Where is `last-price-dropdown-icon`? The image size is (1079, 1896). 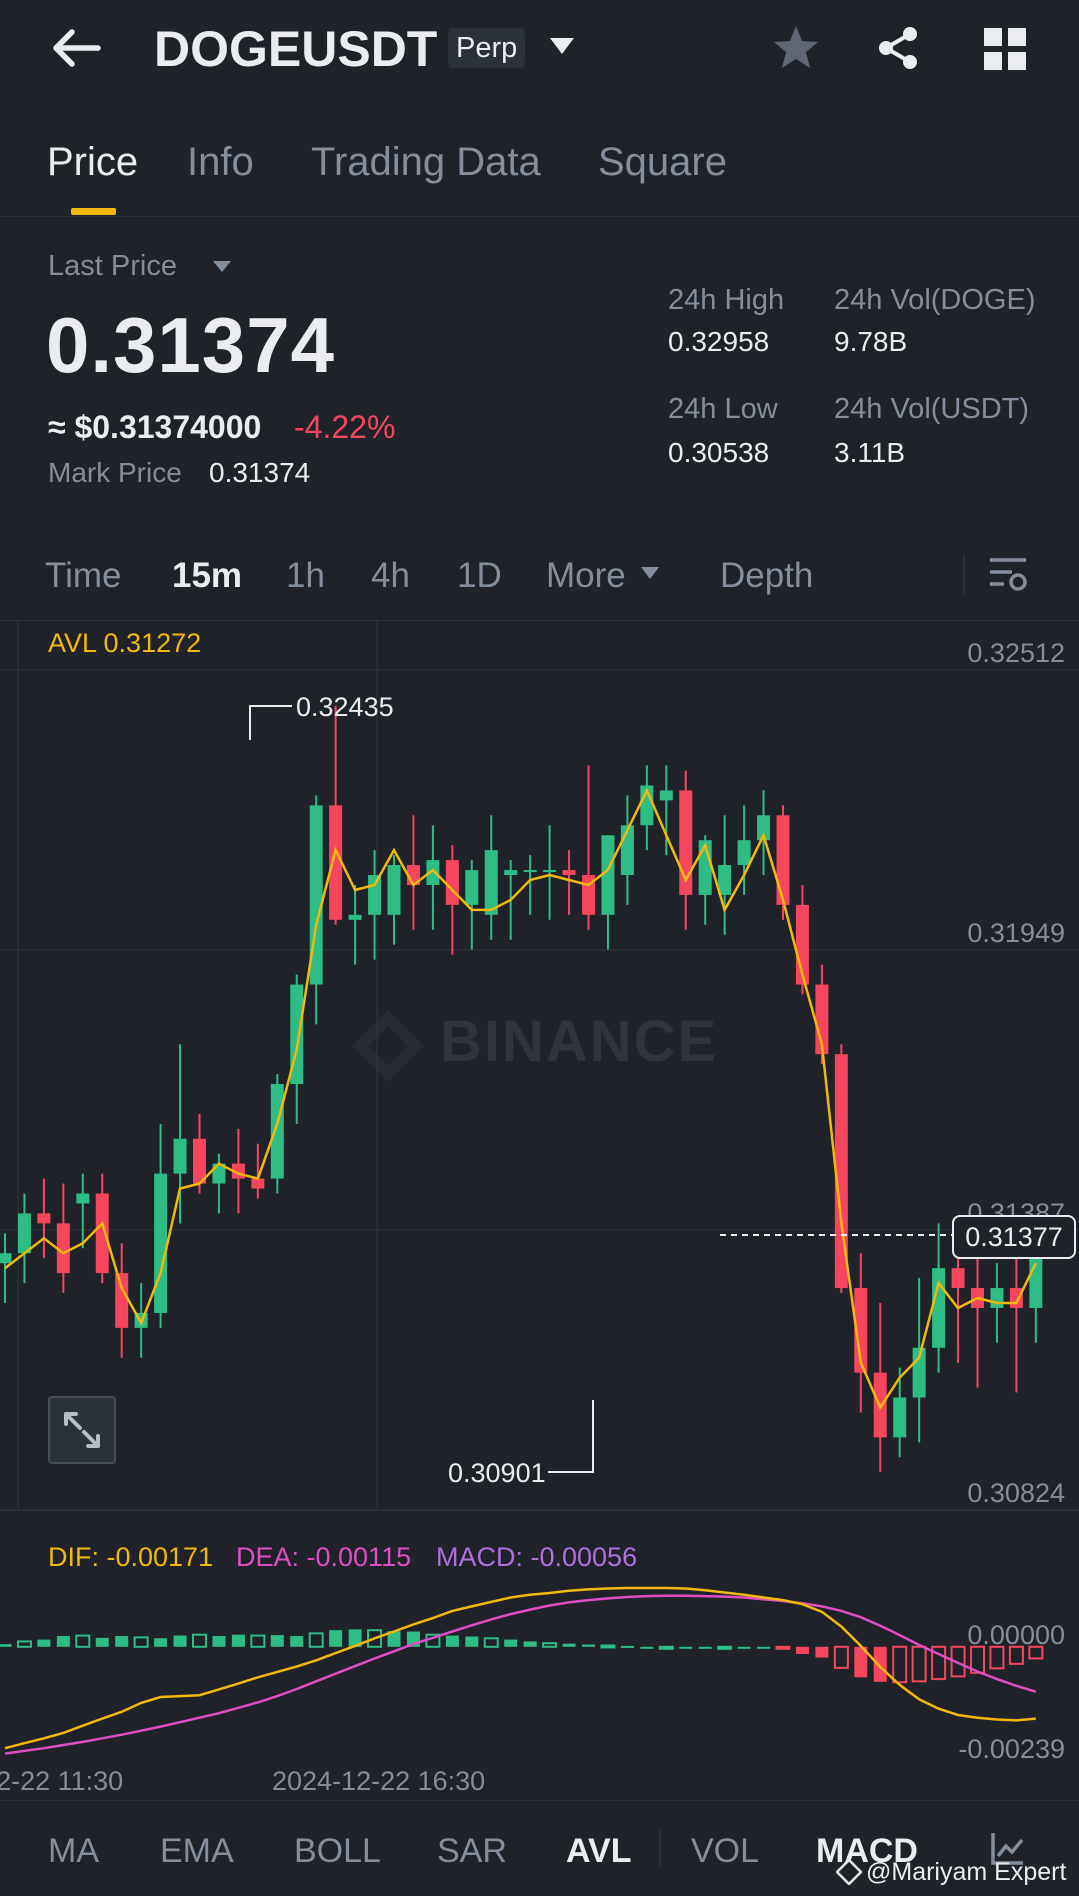 last-price-dropdown-icon is located at coordinates (222, 266).